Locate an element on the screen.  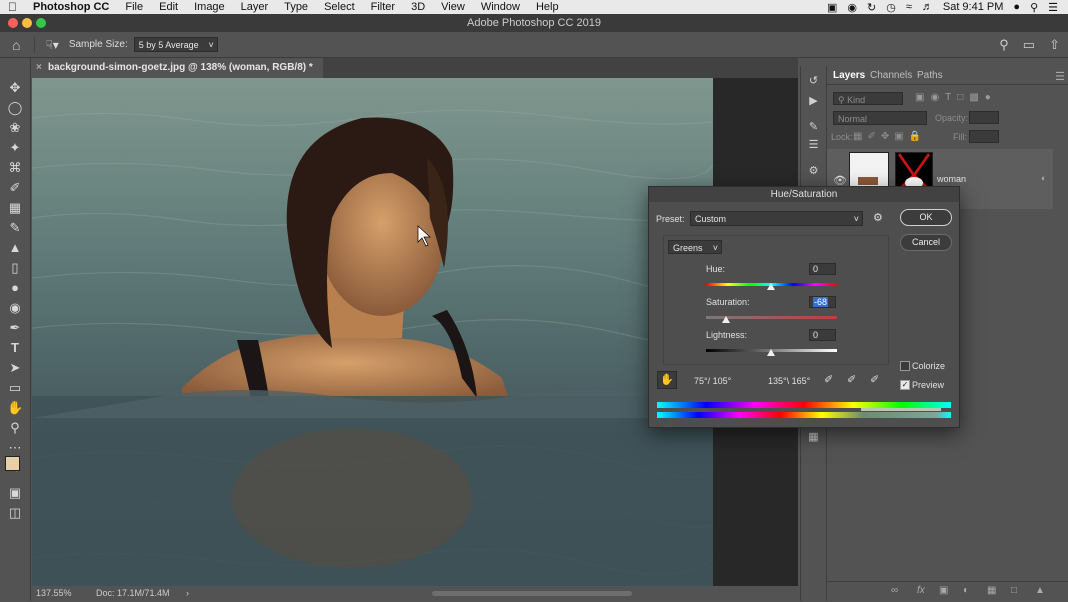
colorize-checkbox is located at coordinates (905, 366).